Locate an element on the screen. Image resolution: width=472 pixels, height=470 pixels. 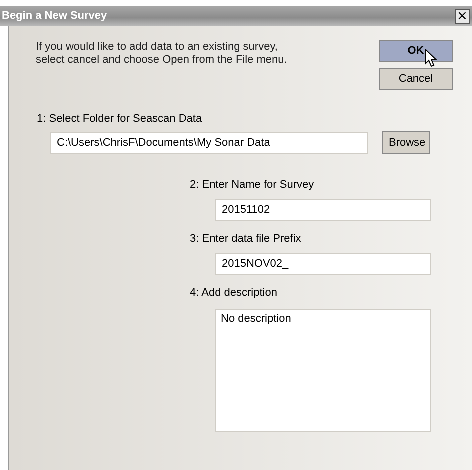
text-field: 2015NOV02_ is located at coordinates (323, 264).